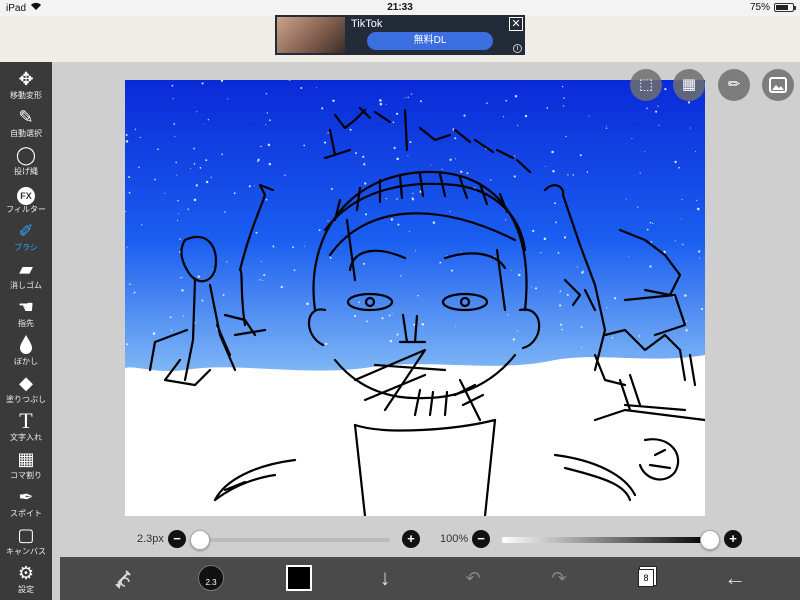  I want to click on brush-size-minus-button: −, so click(177, 539).